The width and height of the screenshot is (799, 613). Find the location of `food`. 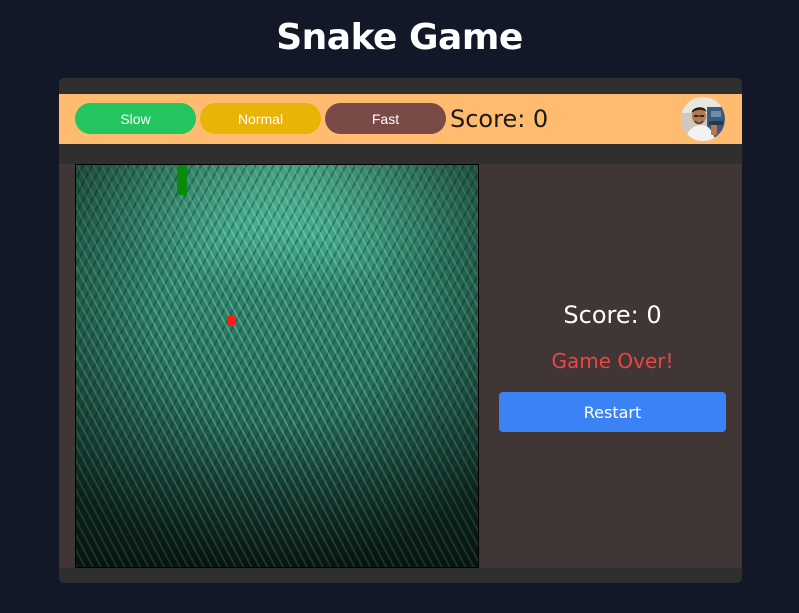

food is located at coordinates (231, 320).